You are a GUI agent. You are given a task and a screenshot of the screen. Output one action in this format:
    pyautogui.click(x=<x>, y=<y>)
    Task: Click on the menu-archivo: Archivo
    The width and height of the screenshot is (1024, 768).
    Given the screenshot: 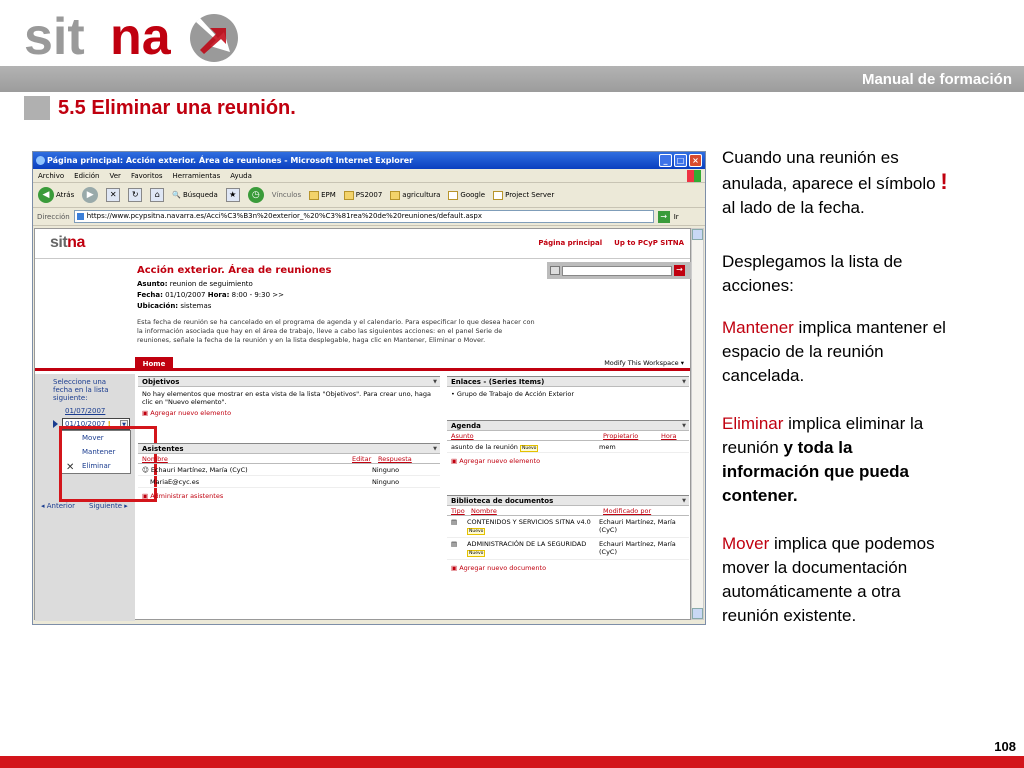 What is the action you would take?
    pyautogui.click(x=51, y=175)
    